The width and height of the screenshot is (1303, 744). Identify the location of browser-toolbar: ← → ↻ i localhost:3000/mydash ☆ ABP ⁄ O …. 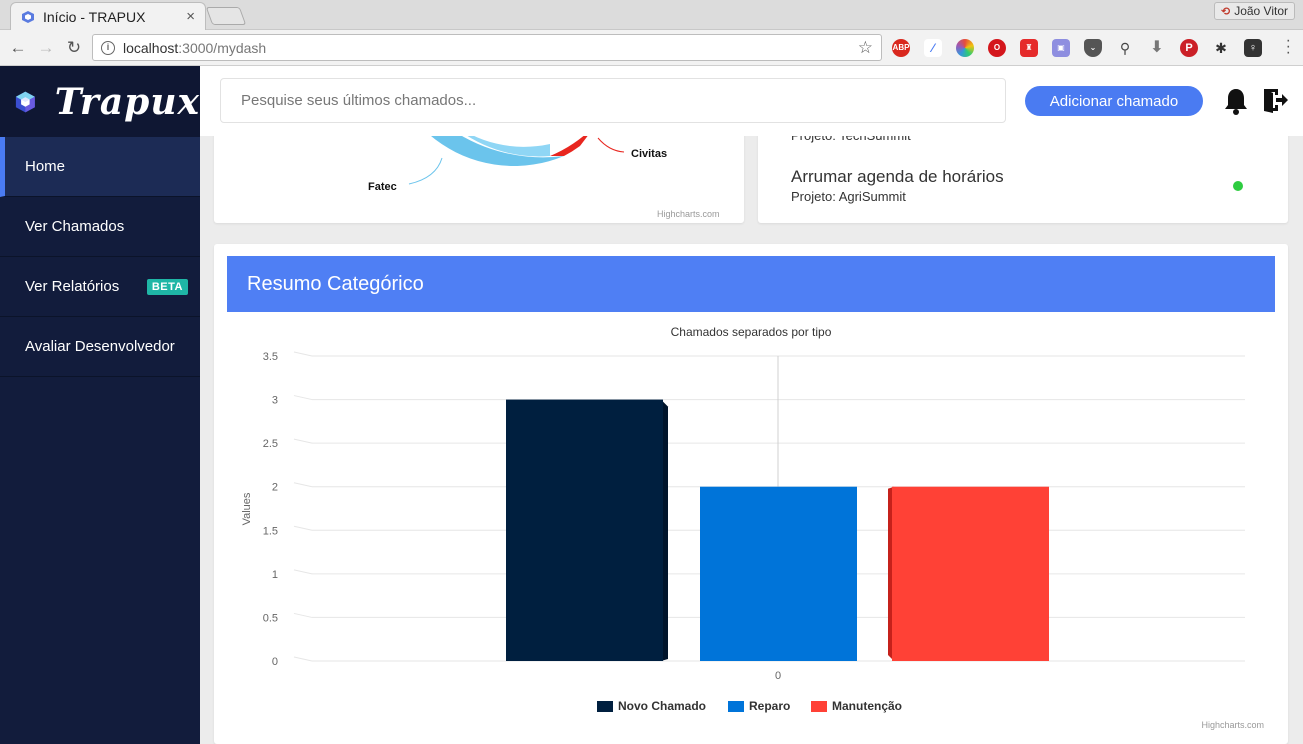
(651, 48).